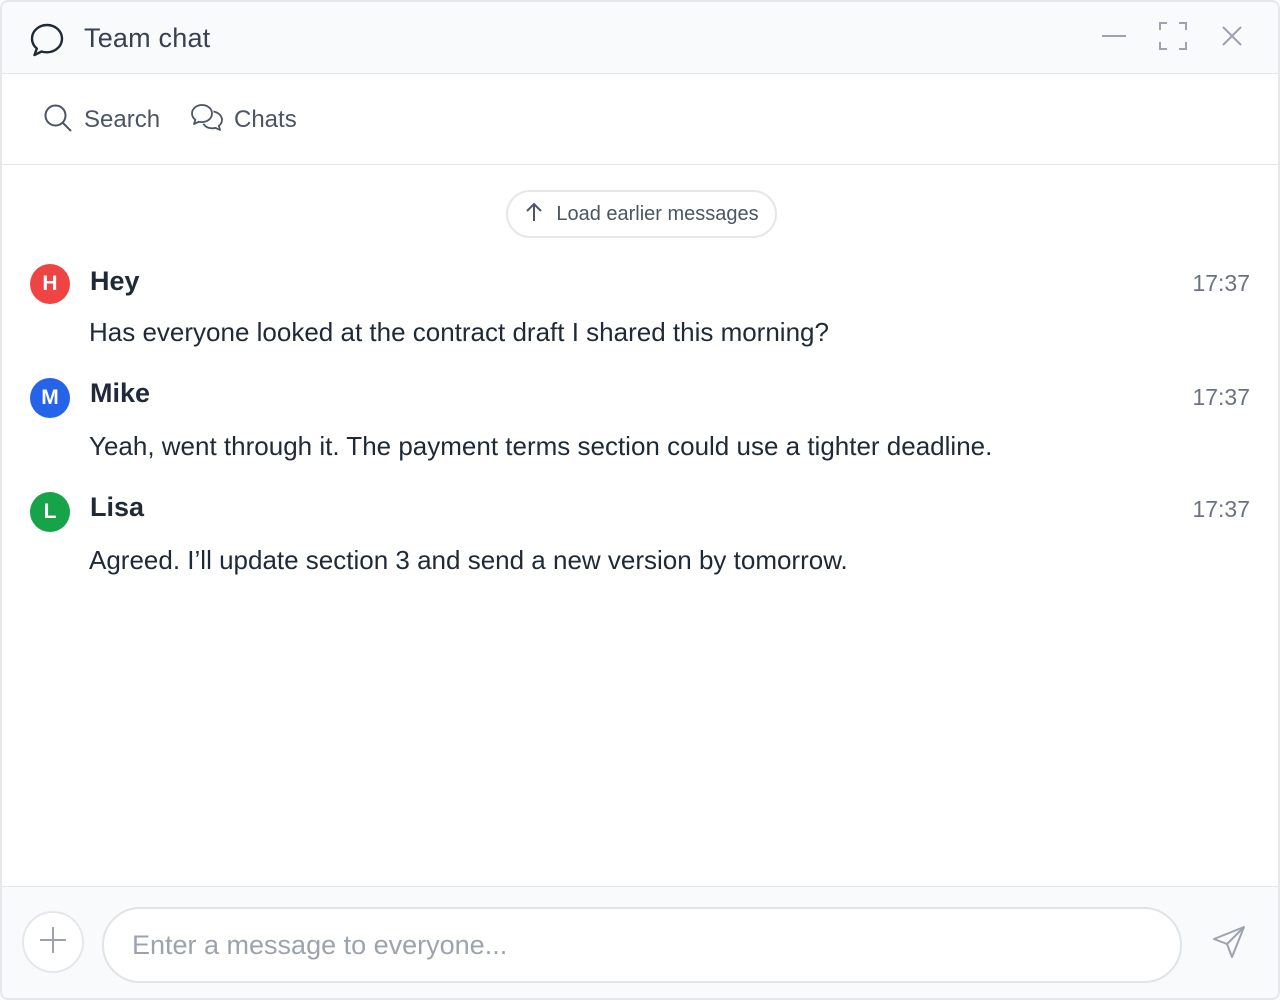 This screenshot has width=1280, height=1000. Describe the element at coordinates (115, 281) in the screenshot. I see `sender-name: Hey` at that location.